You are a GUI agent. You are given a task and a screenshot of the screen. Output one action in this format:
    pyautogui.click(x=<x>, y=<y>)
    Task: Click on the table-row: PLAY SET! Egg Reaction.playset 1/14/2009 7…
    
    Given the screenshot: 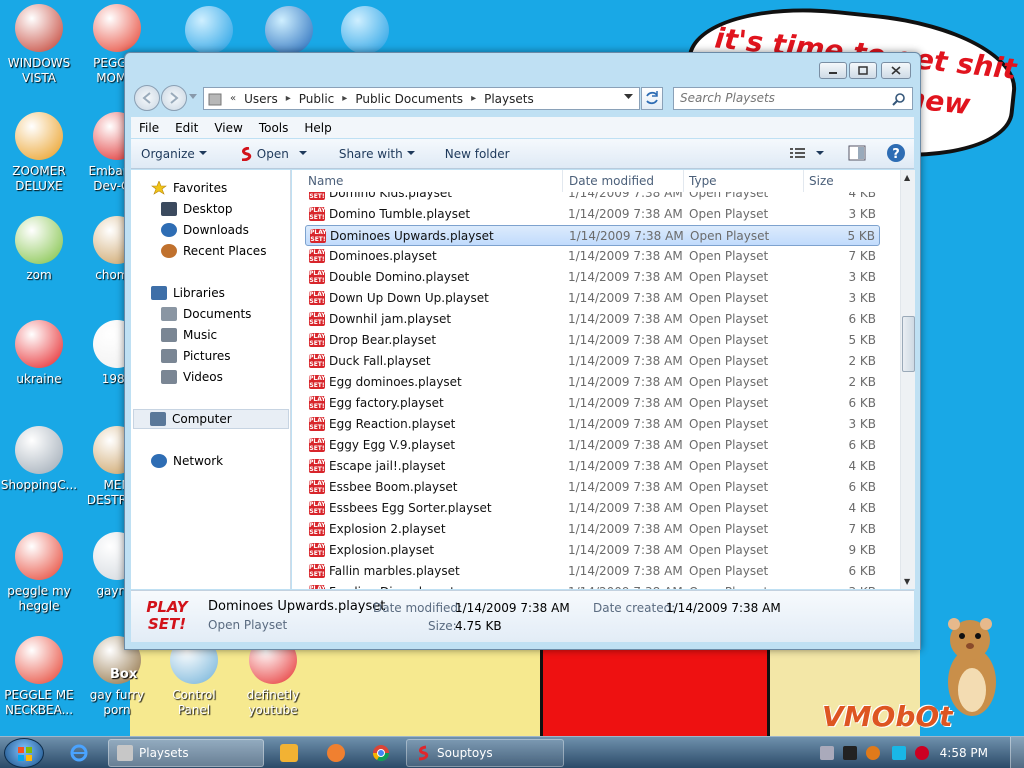 What is the action you would take?
    pyautogui.click(x=592, y=424)
    